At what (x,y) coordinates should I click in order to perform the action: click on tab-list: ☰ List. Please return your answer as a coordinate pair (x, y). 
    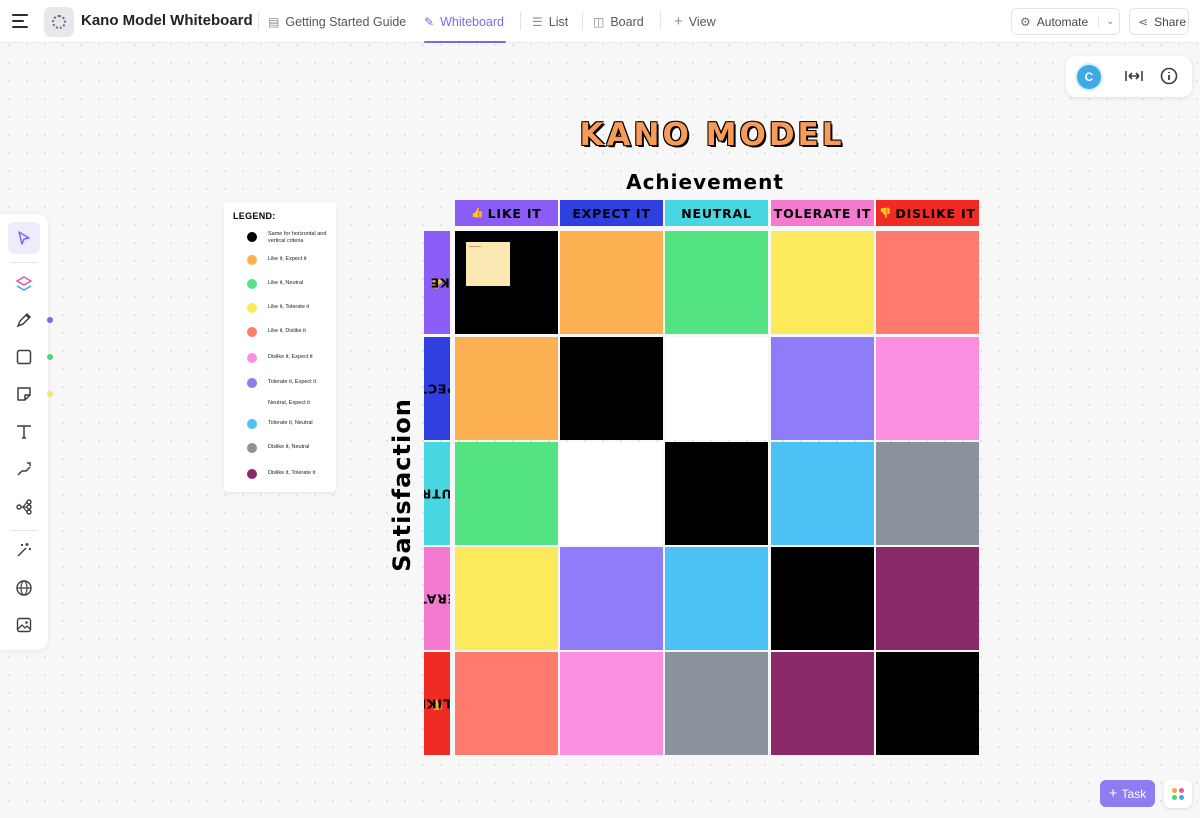
    Looking at the image, I should click on (550, 21).